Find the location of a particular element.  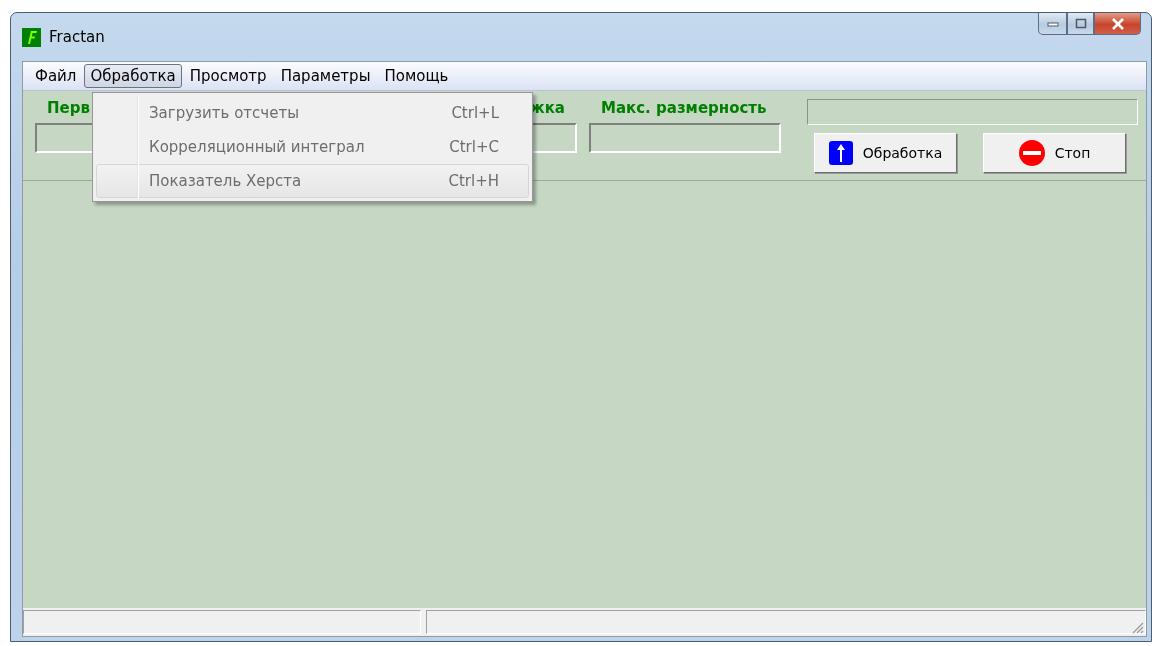

field-label: Макс. размерность is located at coordinates (684, 108).